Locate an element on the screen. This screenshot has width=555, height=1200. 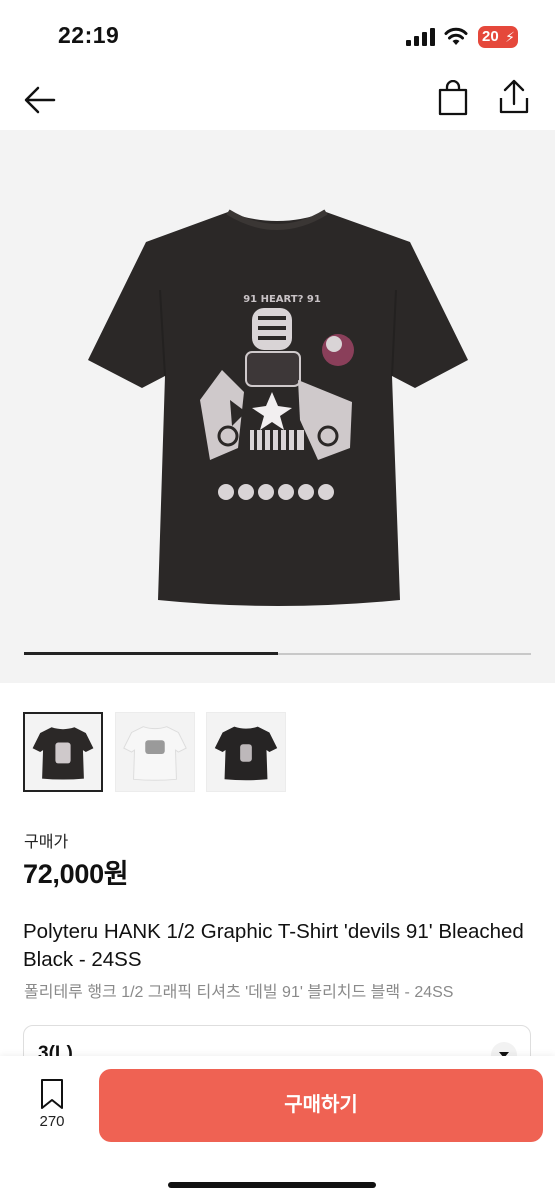
thumbnail-white is located at coordinates (155, 752).